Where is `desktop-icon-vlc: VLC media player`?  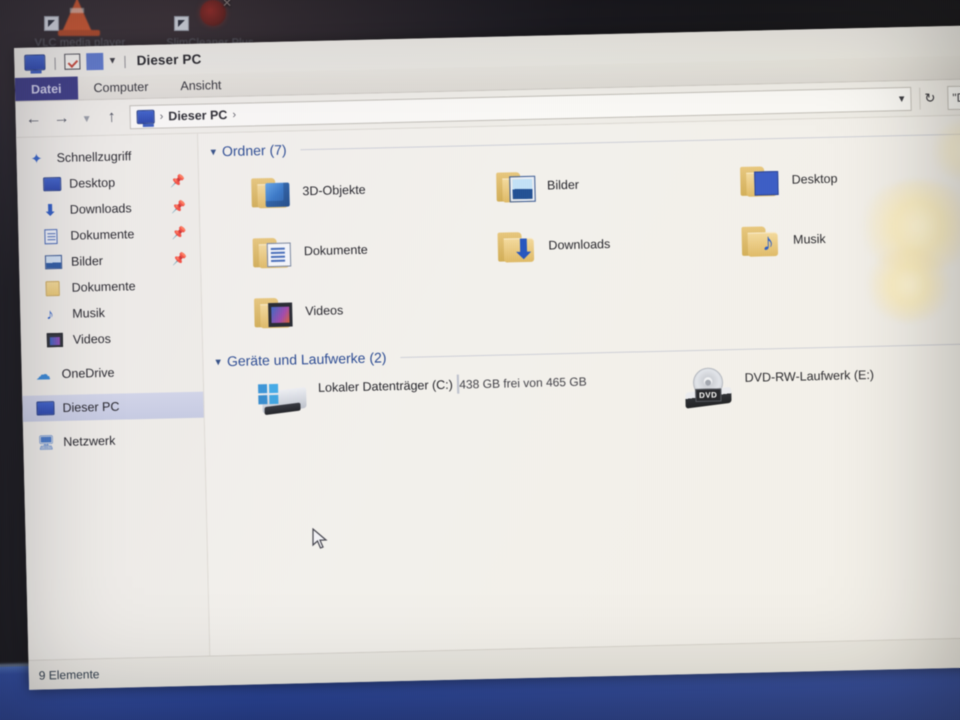 desktop-icon-vlc: VLC media player is located at coordinates (80, 24).